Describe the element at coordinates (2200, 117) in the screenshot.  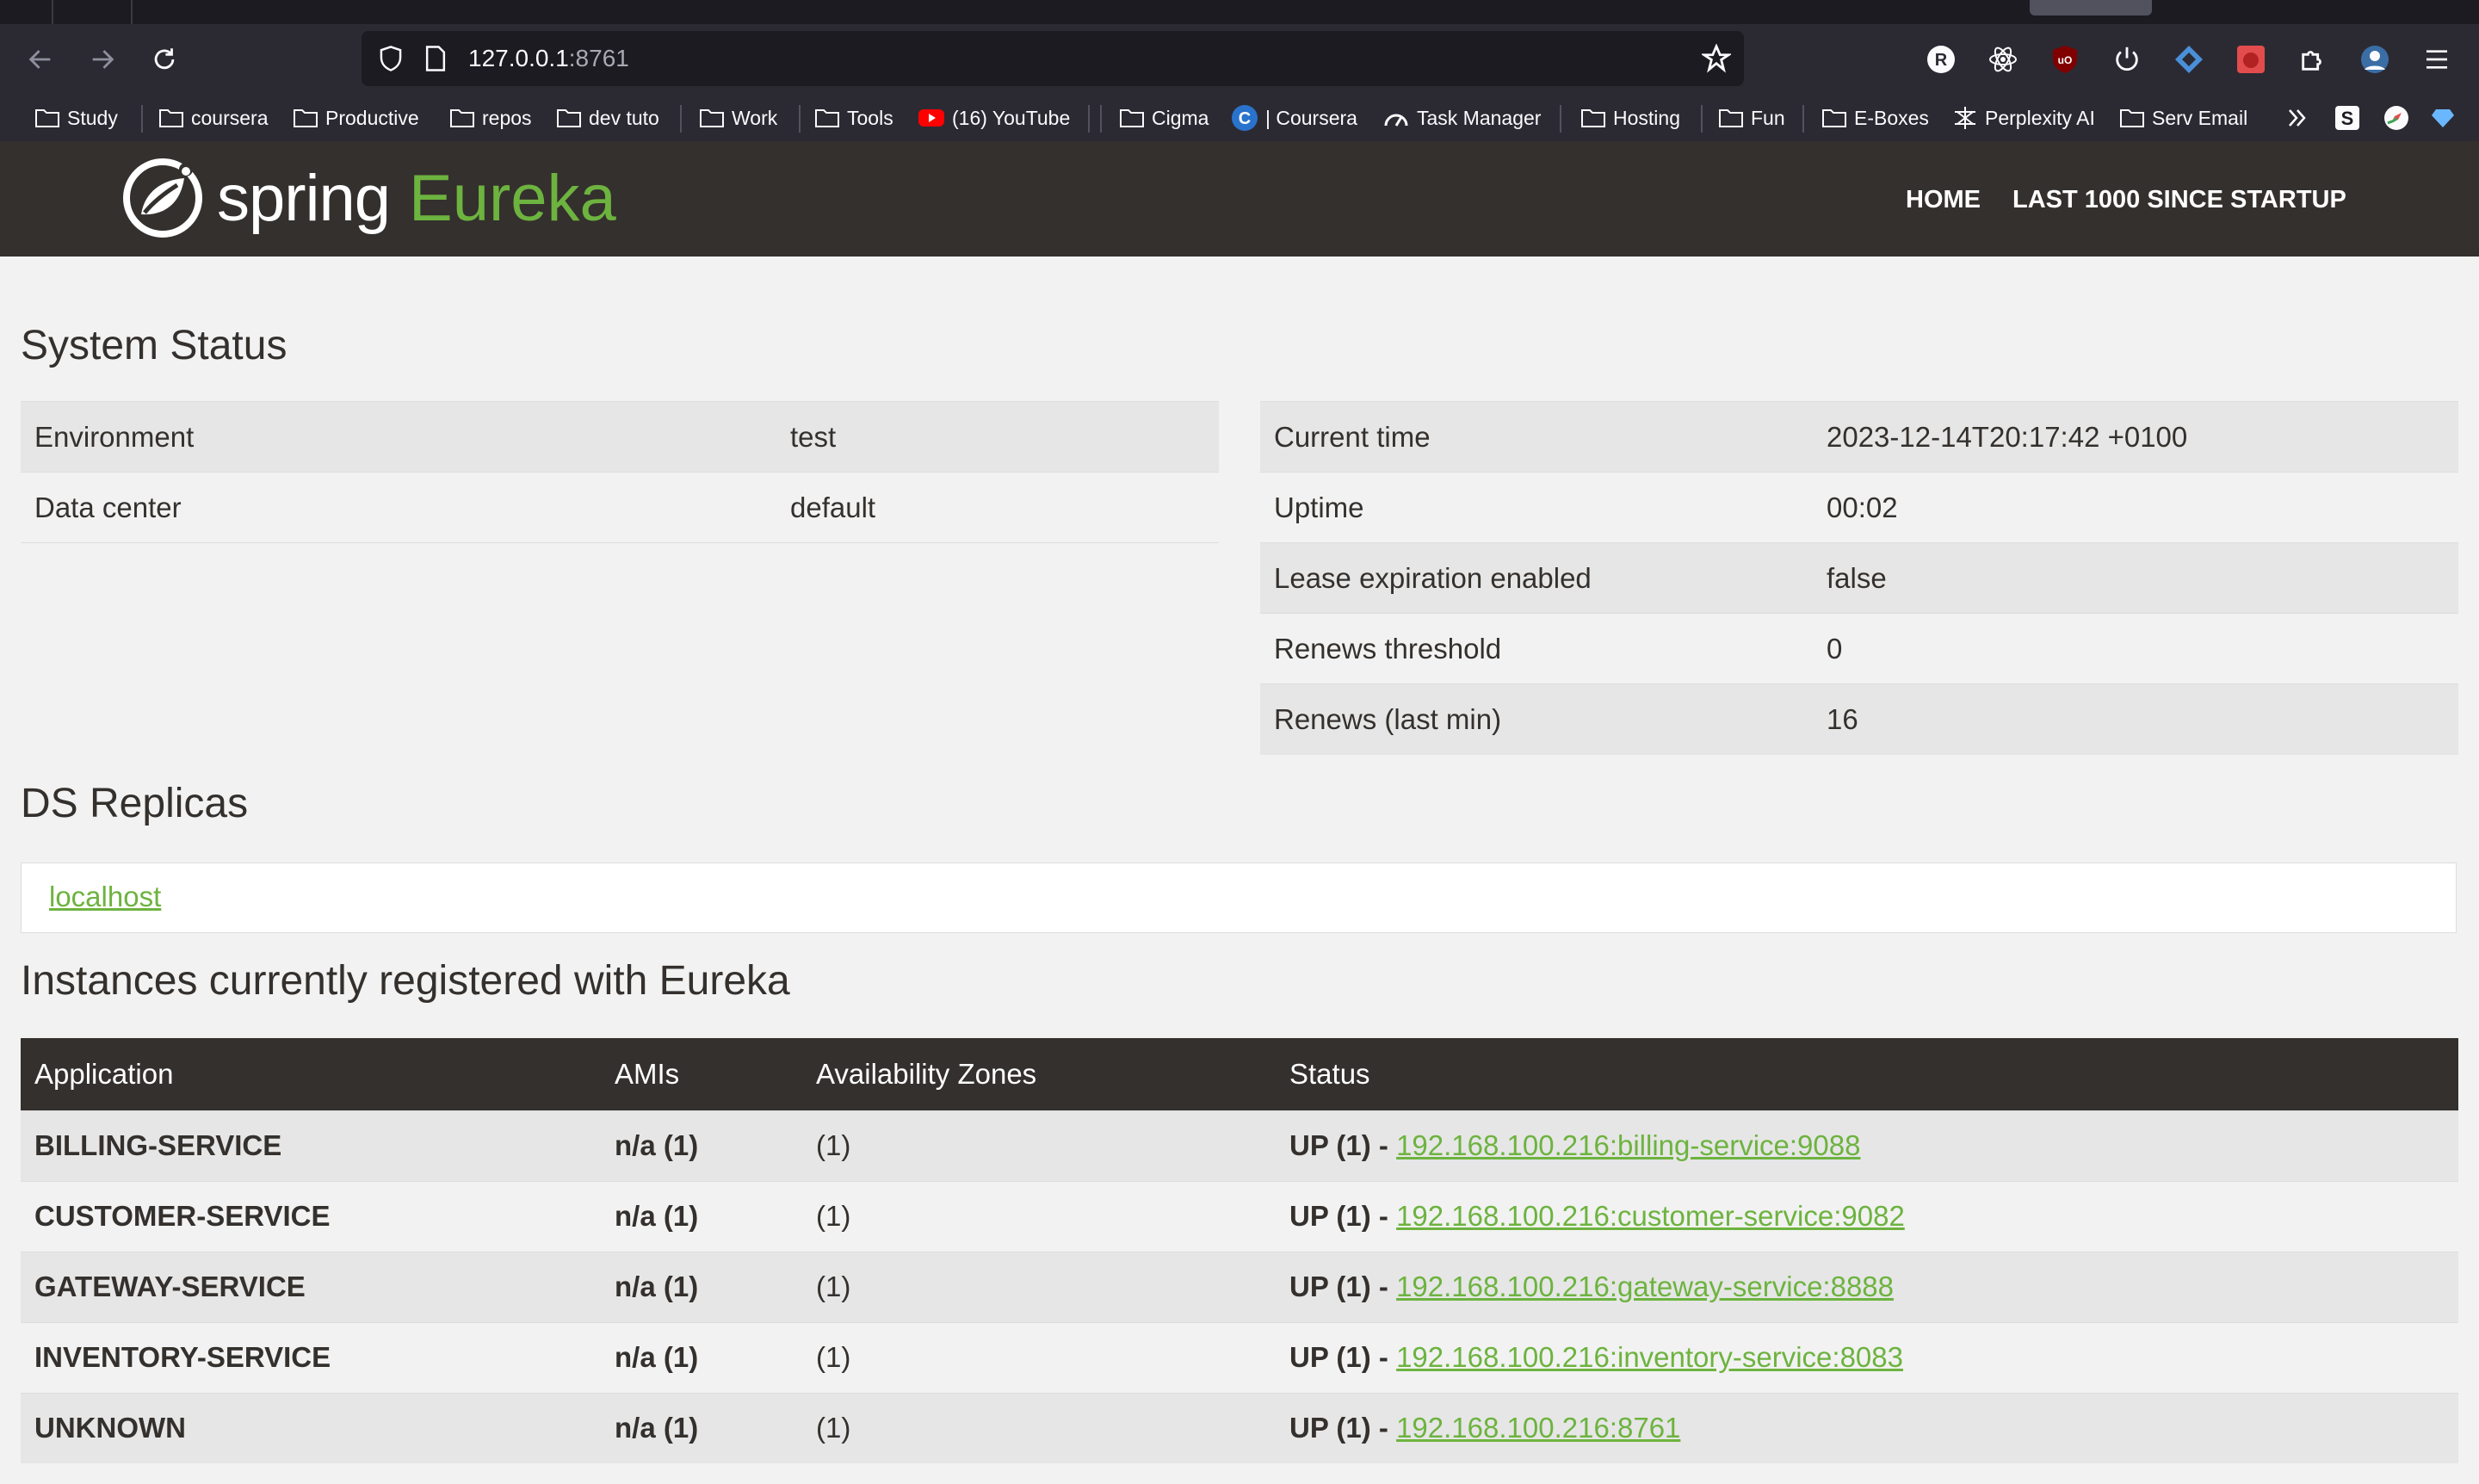
I see `bookmark-label: Serv Email` at that location.